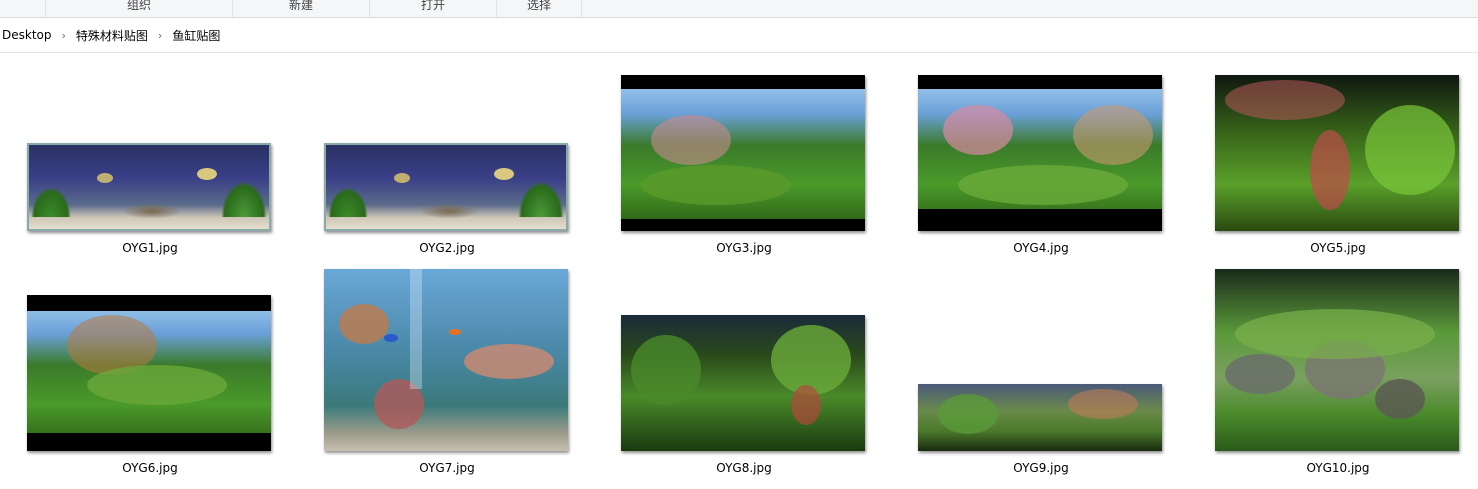  I want to click on breadcrumb-aquarium-textures: 鱼缸贴图, so click(196, 35).